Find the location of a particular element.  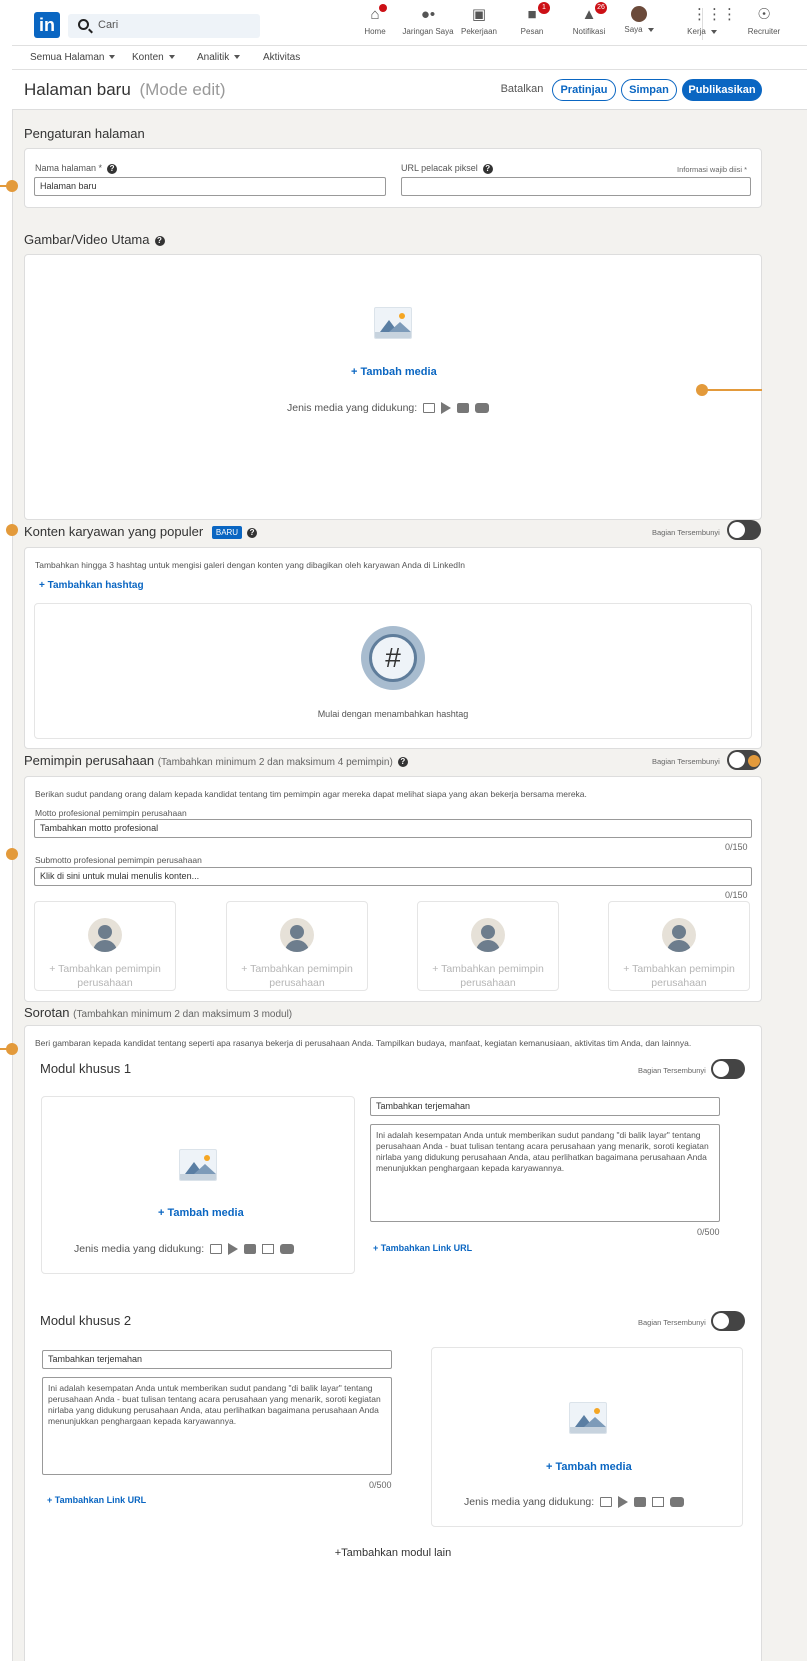

nav-recruiter: ☉ Recruiter is located at coordinates (764, 21).